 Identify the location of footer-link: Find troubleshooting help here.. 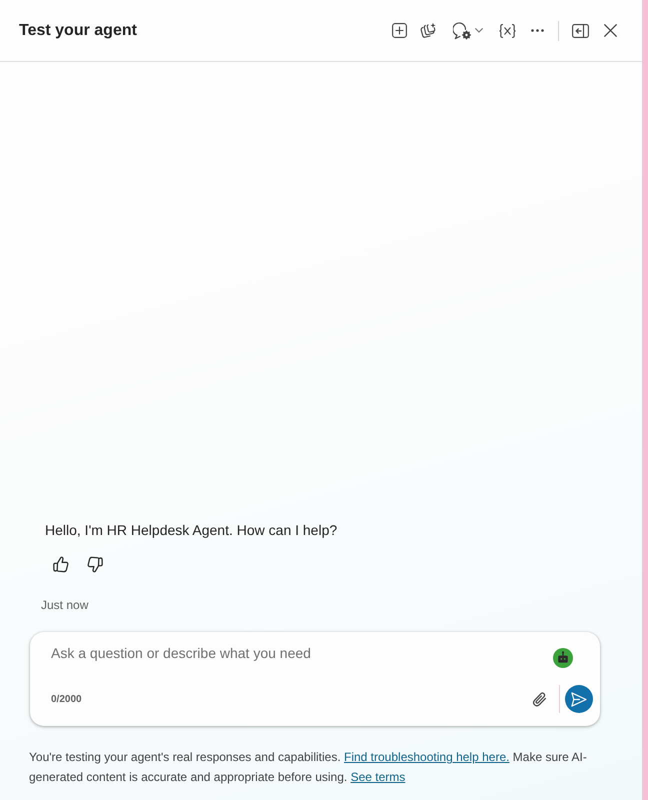
(427, 757).